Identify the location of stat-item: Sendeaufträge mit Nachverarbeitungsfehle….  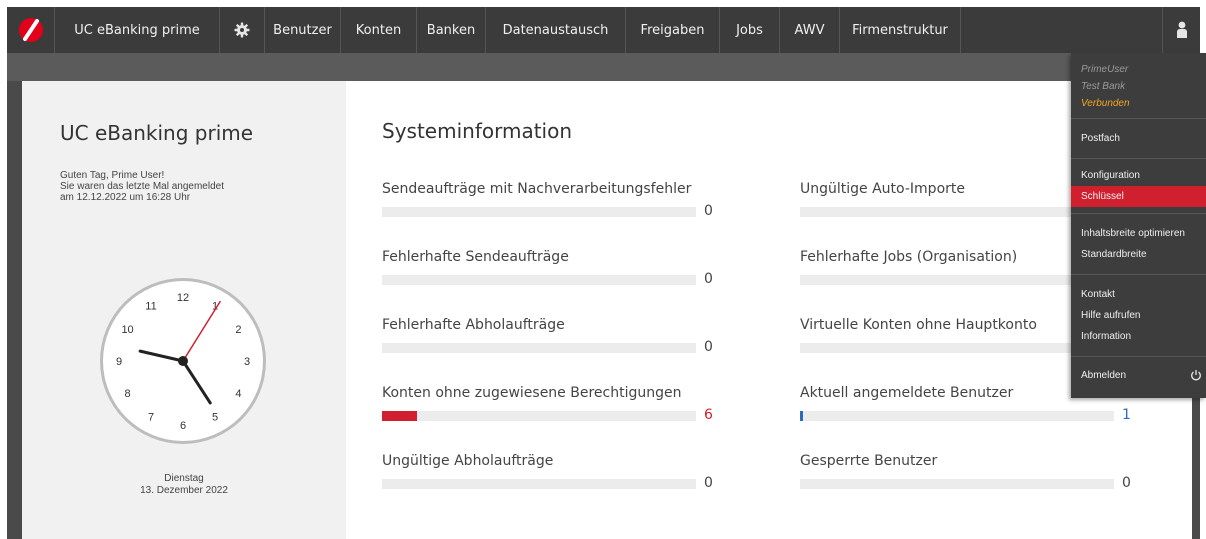
(552, 200).